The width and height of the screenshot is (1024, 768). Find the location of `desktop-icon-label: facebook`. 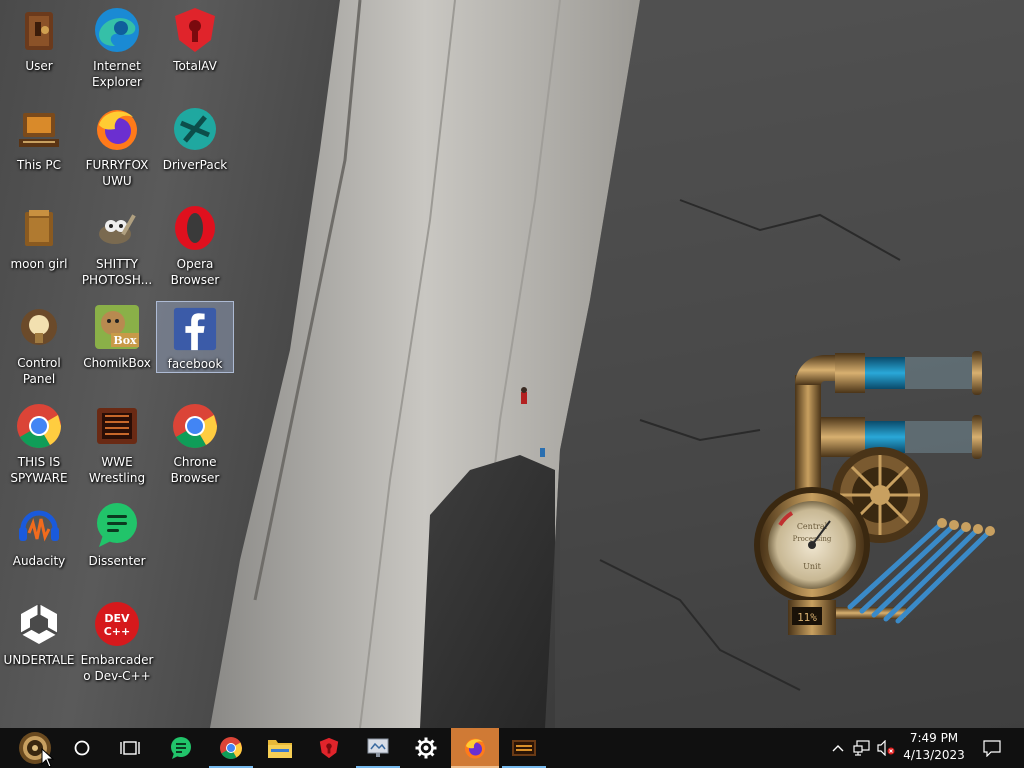

desktop-icon-label: facebook is located at coordinates (195, 364).